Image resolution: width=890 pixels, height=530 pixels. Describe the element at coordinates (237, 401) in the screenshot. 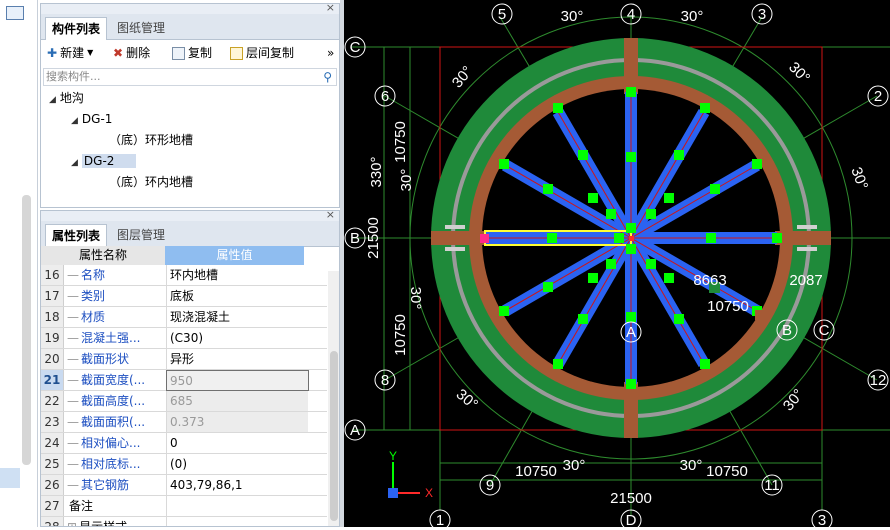

I see `property-value: 685` at that location.